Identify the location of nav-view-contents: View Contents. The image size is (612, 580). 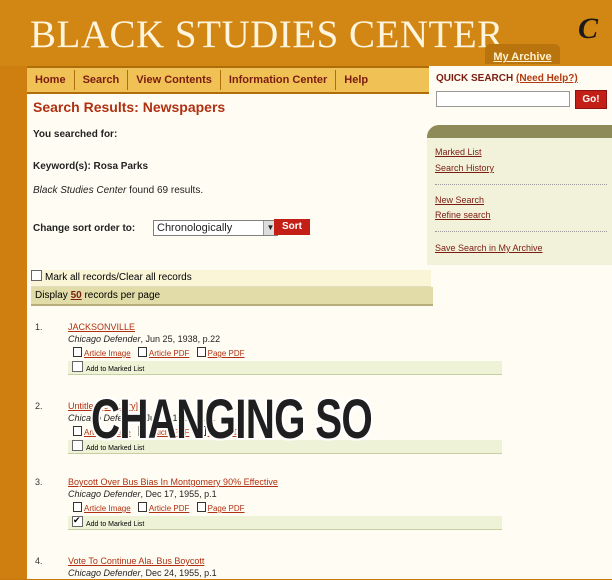
(174, 80).